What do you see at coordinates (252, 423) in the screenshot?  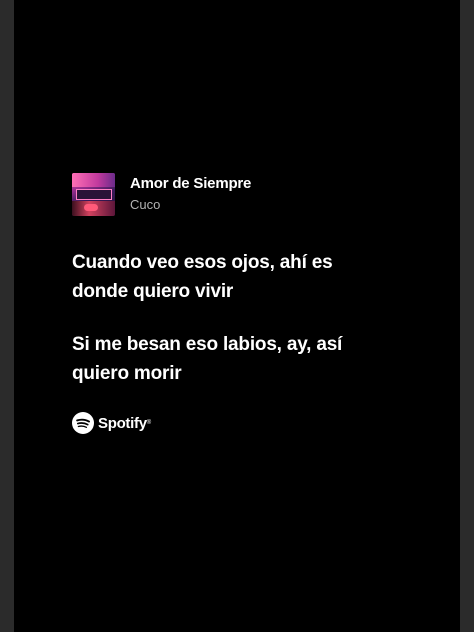 I see `spotify-brand: Spotify ®` at bounding box center [252, 423].